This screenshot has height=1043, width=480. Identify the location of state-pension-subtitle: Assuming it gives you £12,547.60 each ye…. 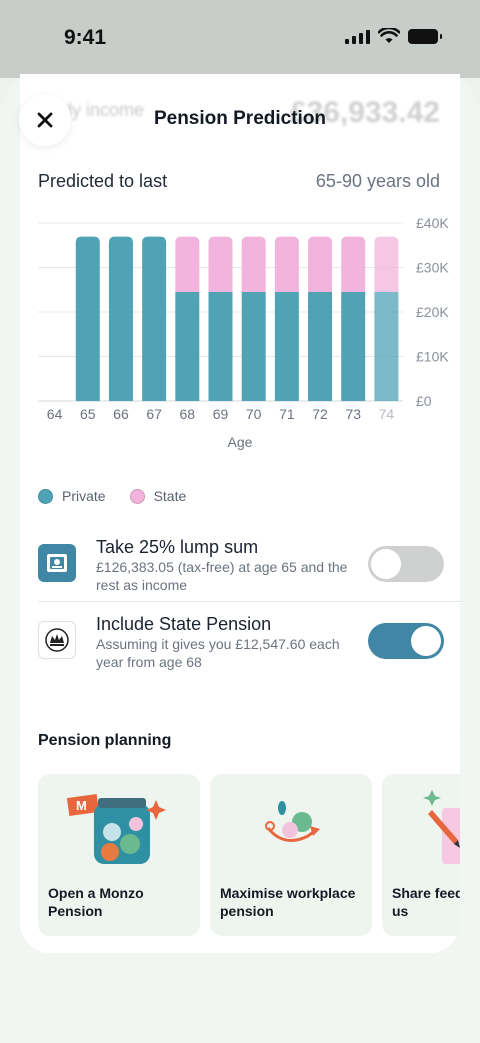
(218, 653).